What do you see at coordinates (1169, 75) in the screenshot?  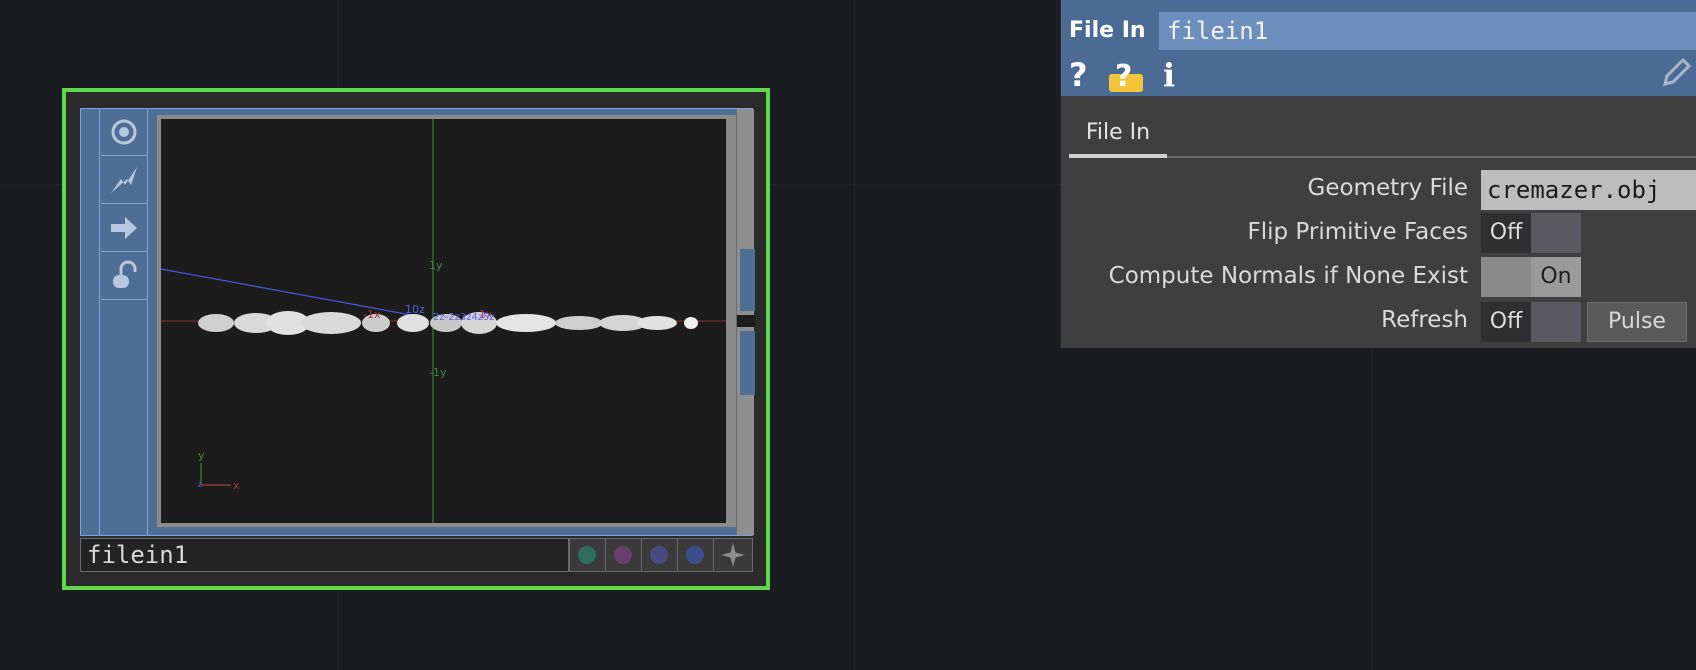 I see `info-icon: i` at bounding box center [1169, 75].